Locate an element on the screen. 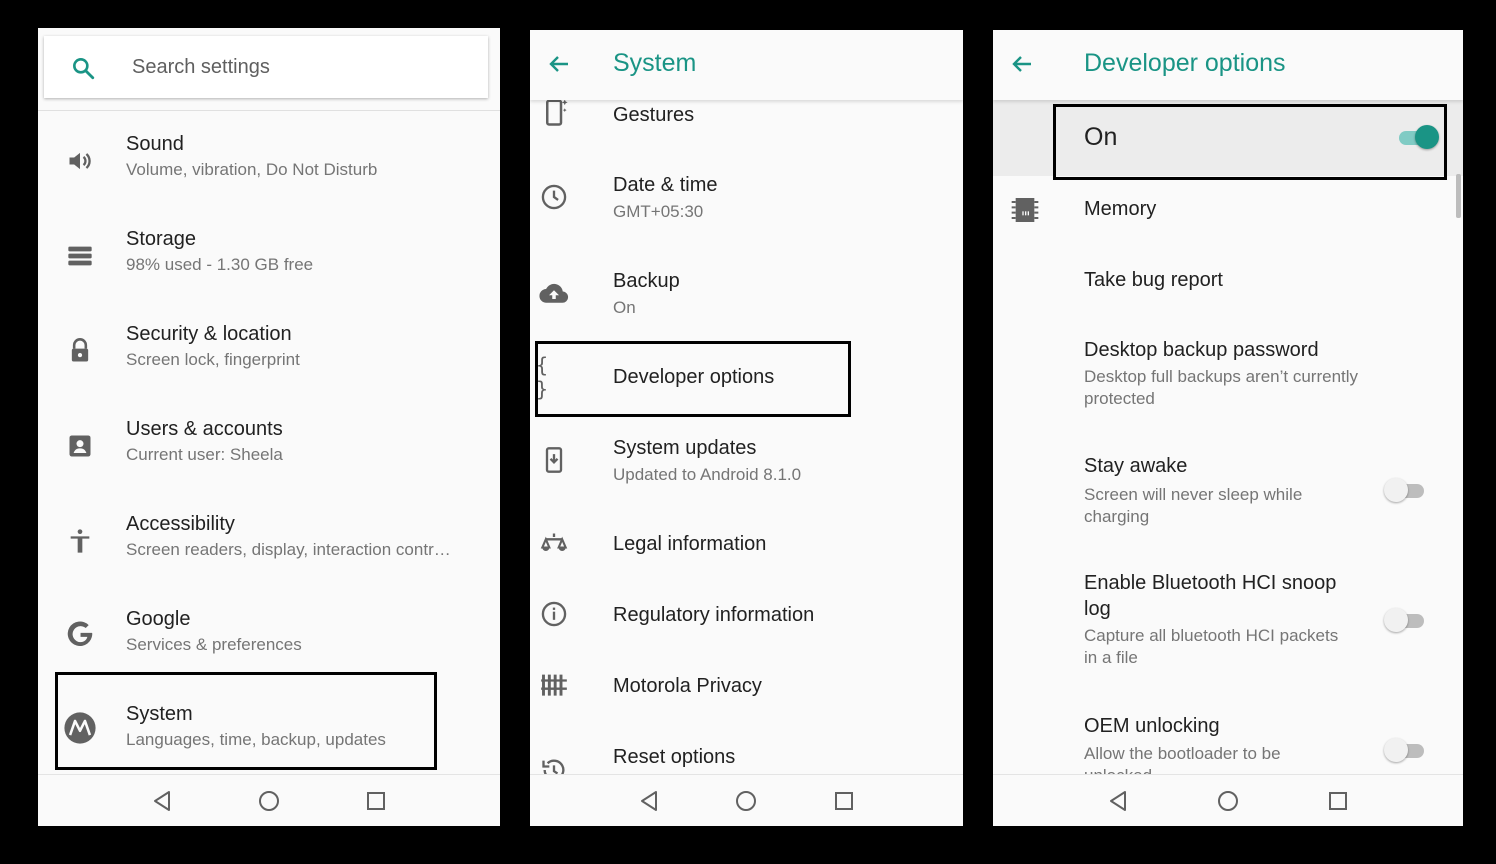 The image size is (1496, 864). item-title: Security & location is located at coordinates (209, 334).